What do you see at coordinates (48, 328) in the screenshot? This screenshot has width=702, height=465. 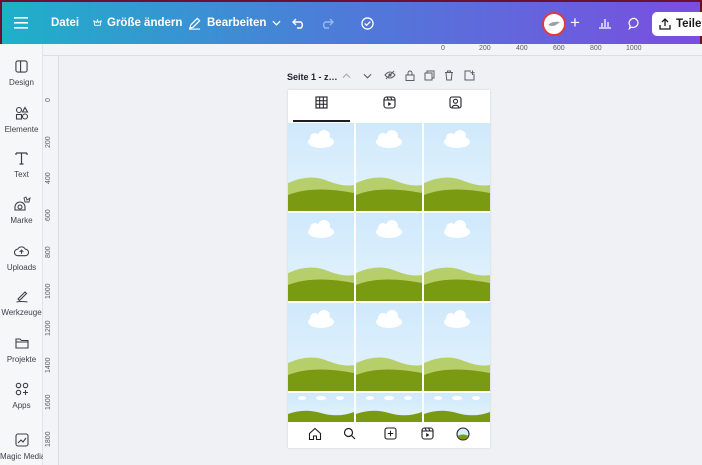 I see `ruler-label: 1200` at bounding box center [48, 328].